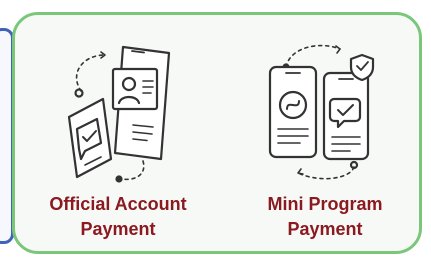 The image size is (431, 262). I want to click on mini-program-title-line2: Payment, so click(325, 229).